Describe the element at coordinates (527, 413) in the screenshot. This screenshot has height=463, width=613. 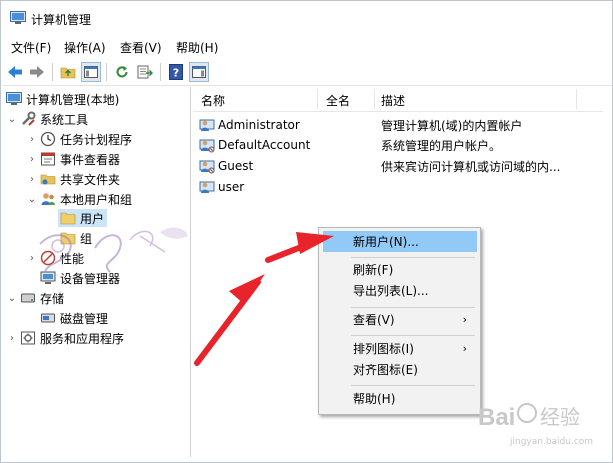
I see `paw-icon` at that location.